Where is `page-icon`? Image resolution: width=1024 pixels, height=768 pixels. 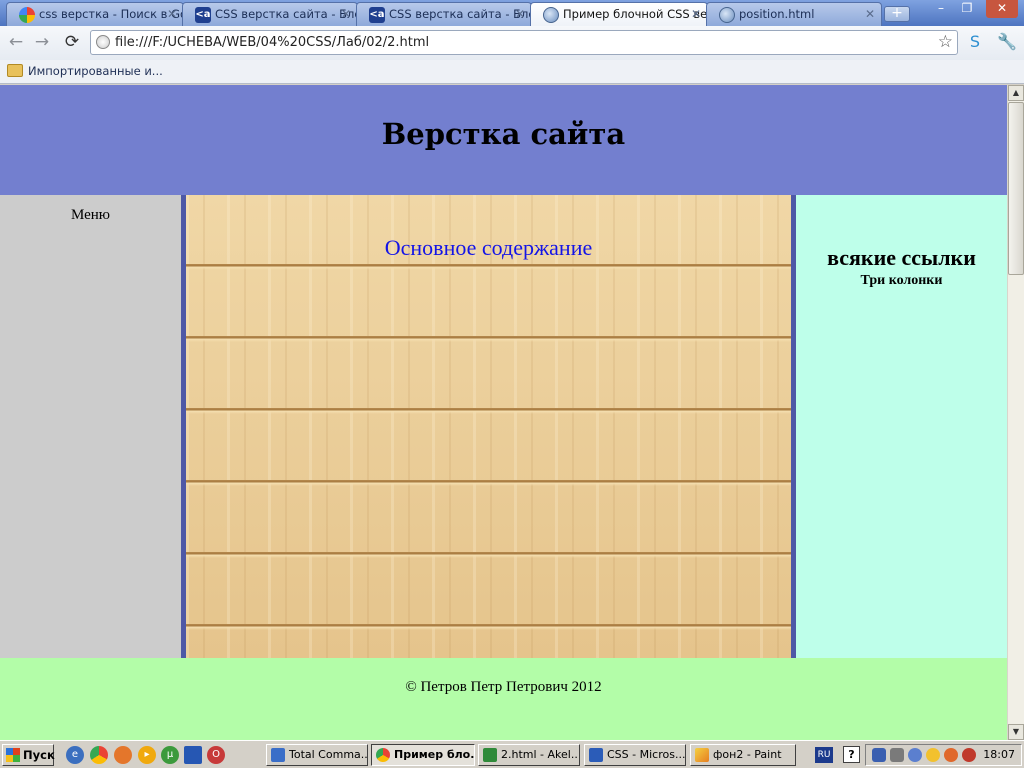
page-icon is located at coordinates (103, 42).